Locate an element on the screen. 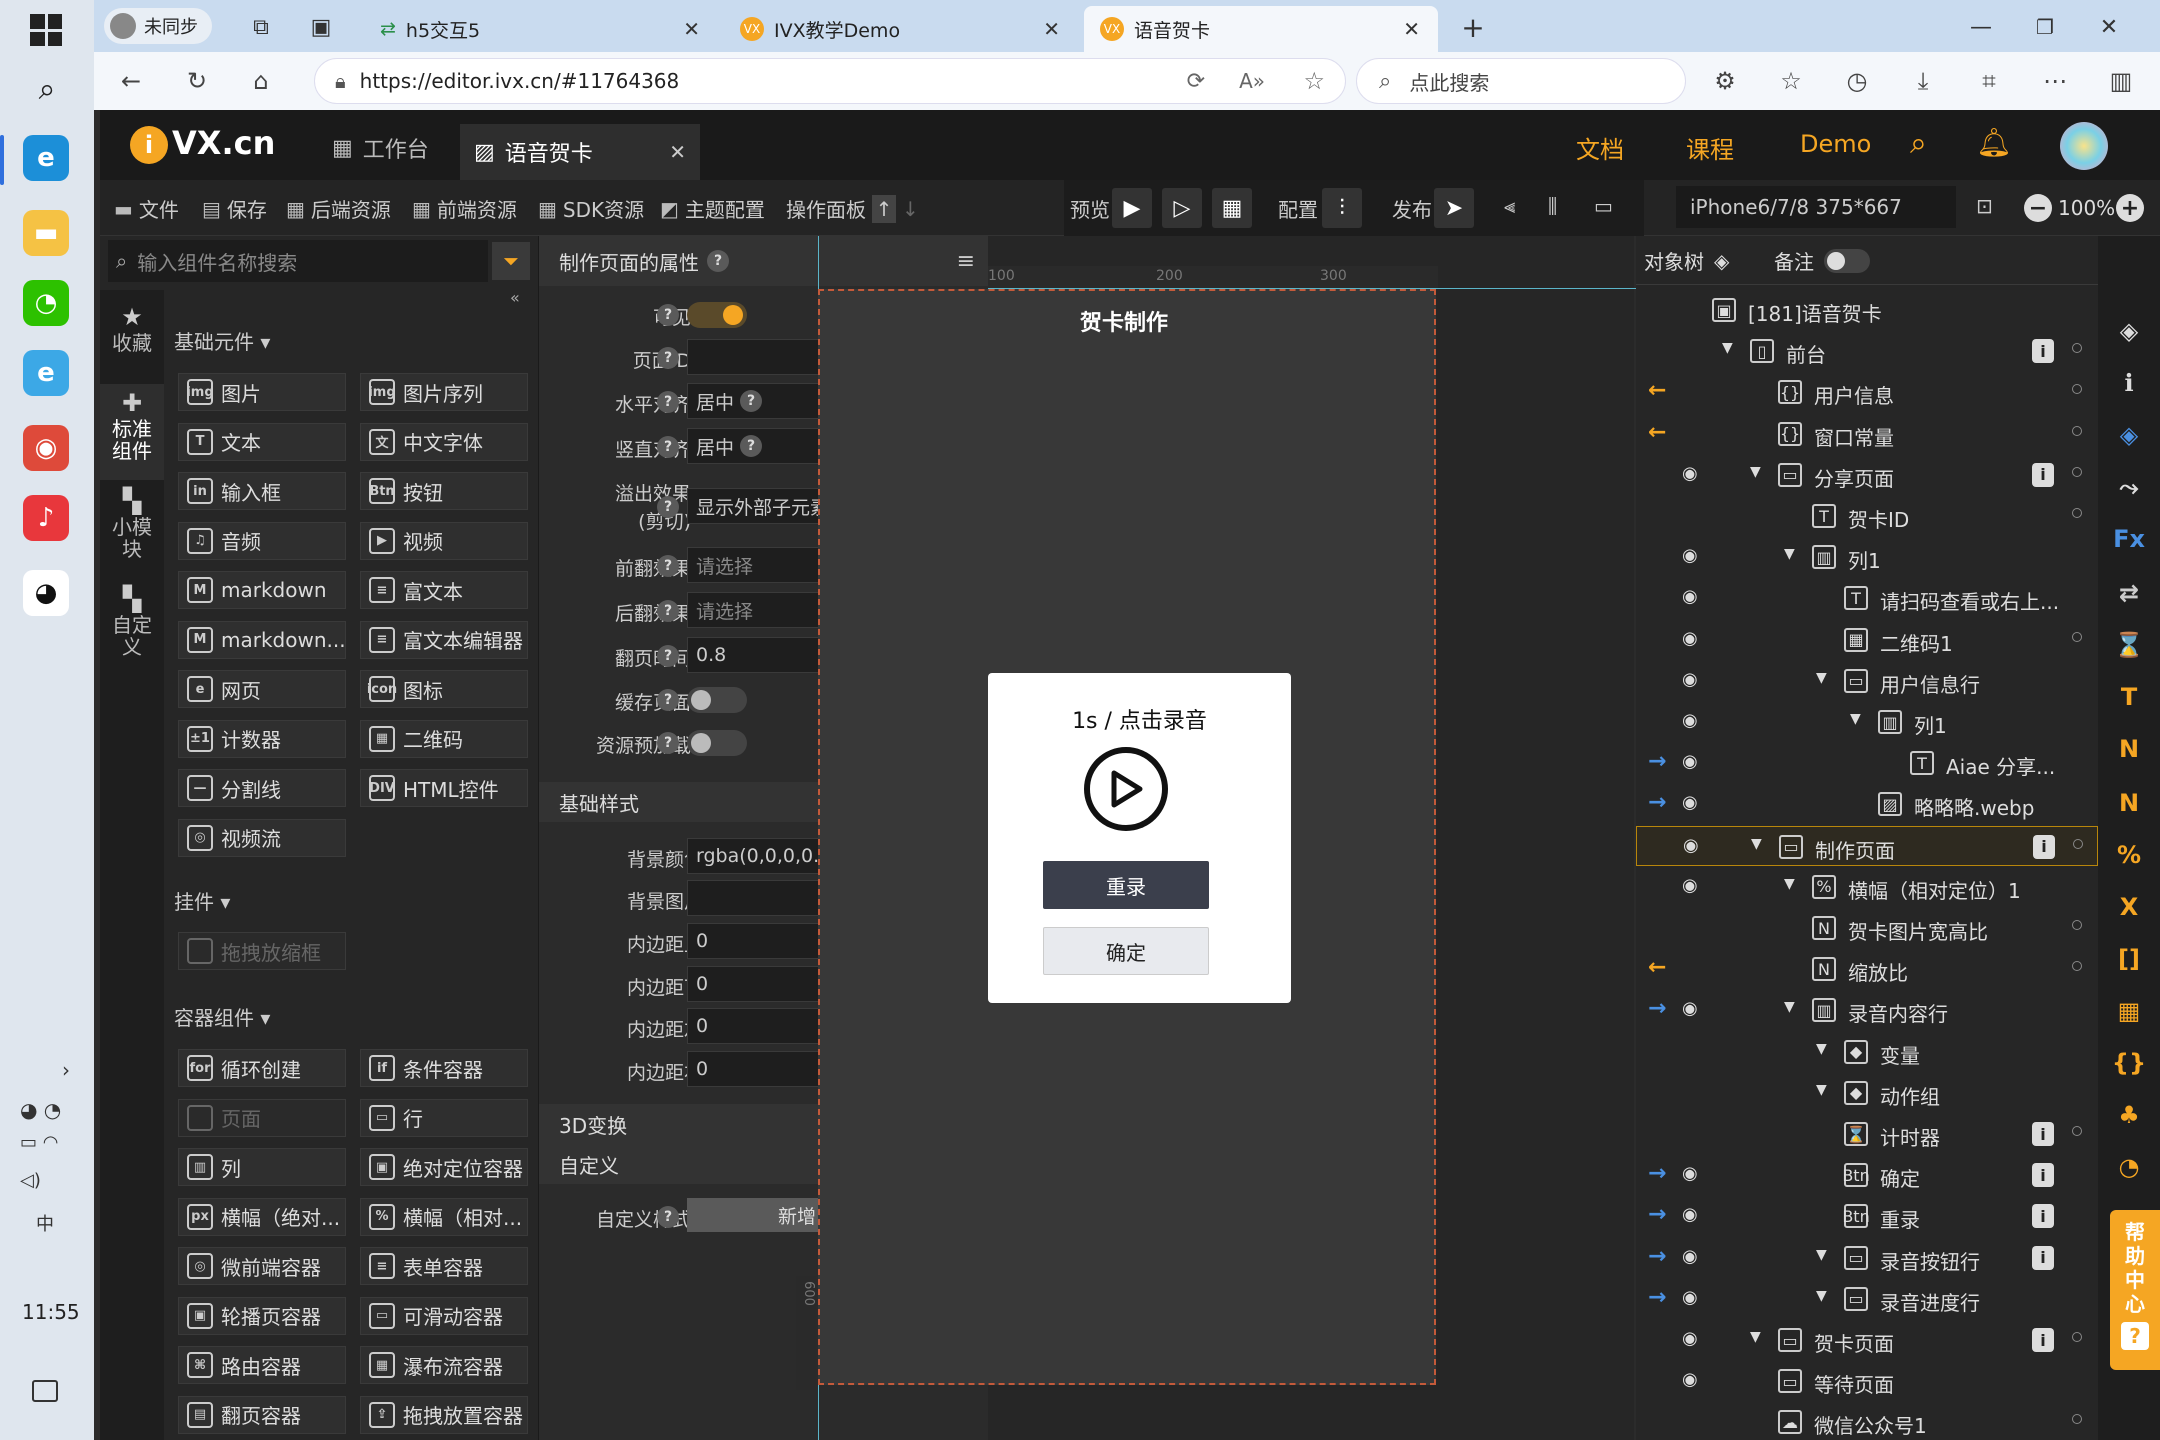  tab-favorites: ★ 收藏 is located at coordinates (132, 338).